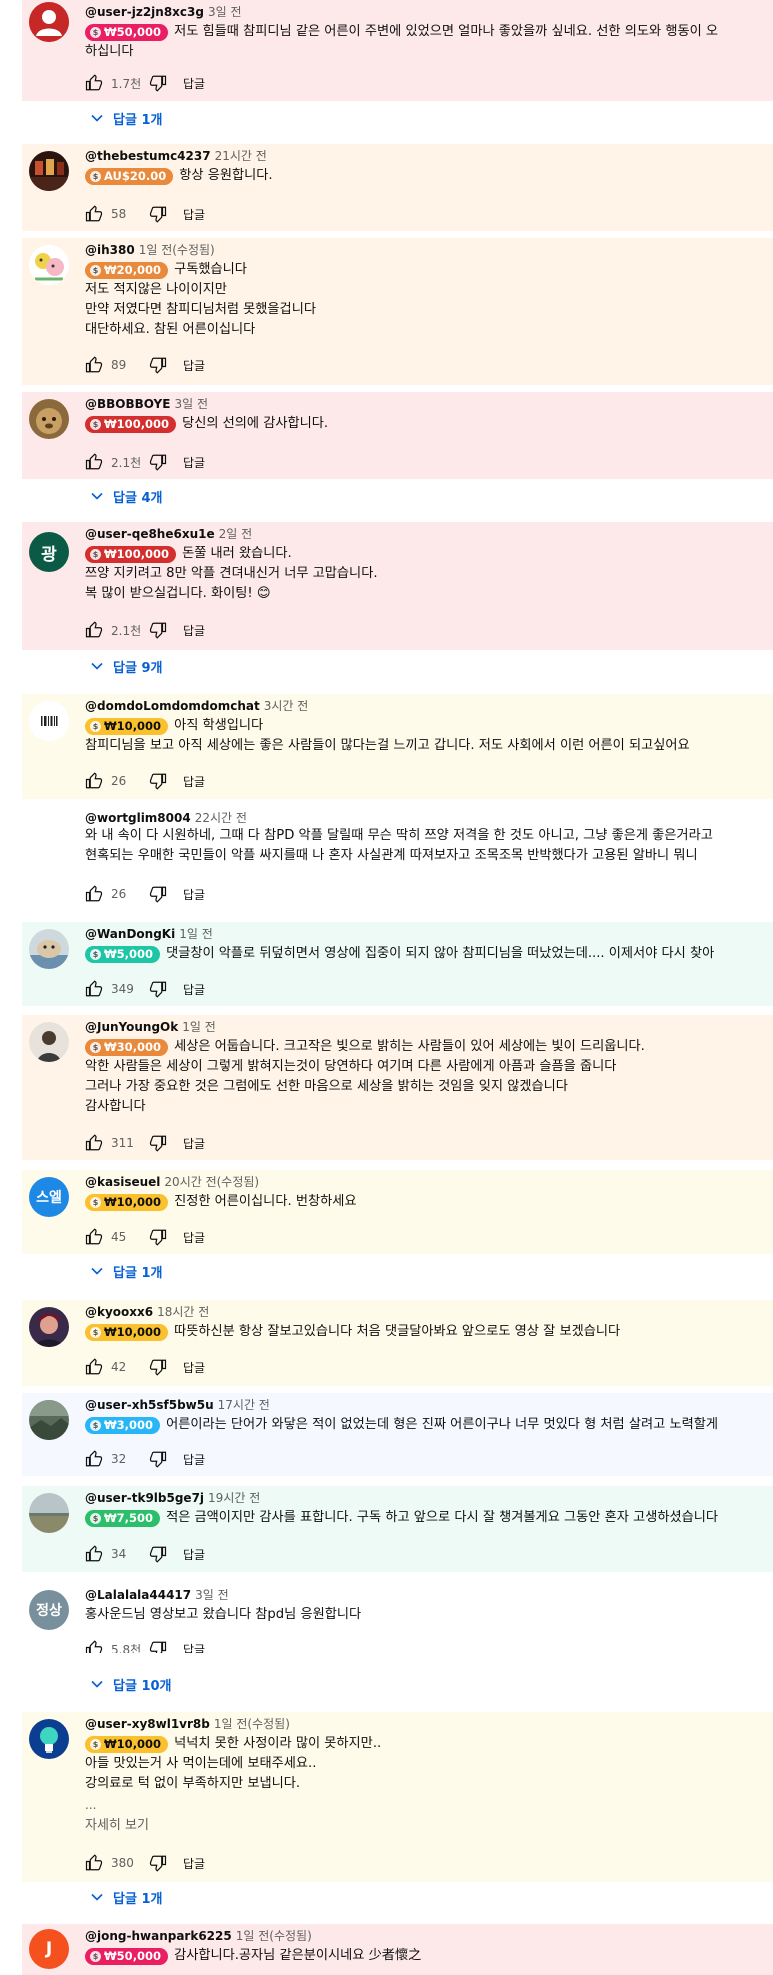  What do you see at coordinates (49, 949) in the screenshot?
I see `avatar-dog-photo-icon` at bounding box center [49, 949].